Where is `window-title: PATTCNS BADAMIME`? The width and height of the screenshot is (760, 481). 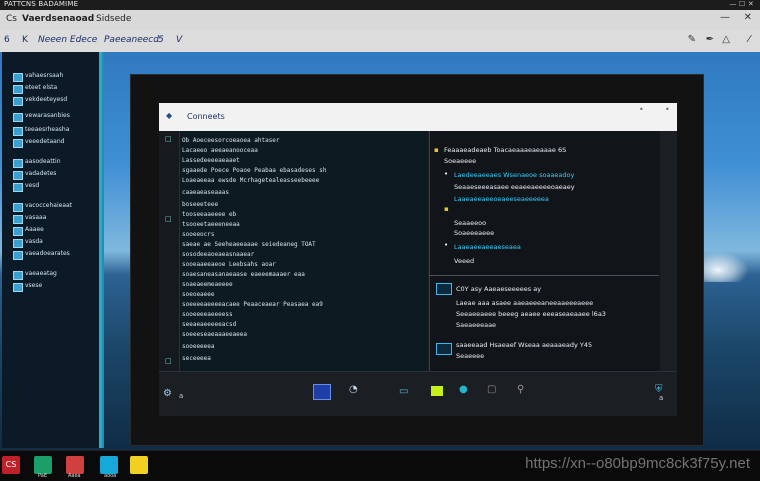 window-title: PATTCNS BADAMIME is located at coordinates (41, 4).